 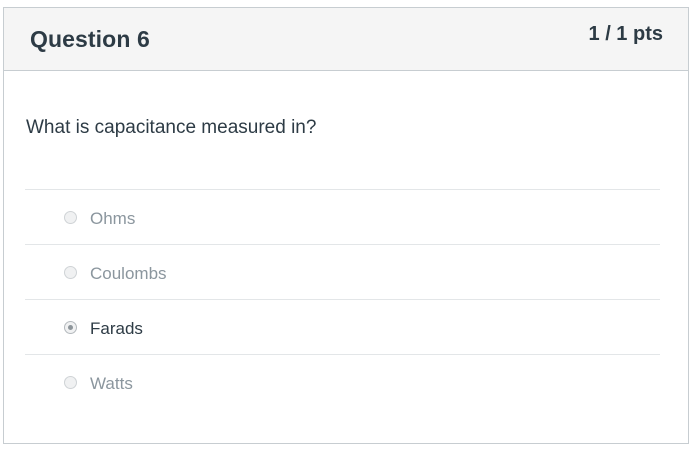 I want to click on radio-button-farads, so click(x=70, y=327).